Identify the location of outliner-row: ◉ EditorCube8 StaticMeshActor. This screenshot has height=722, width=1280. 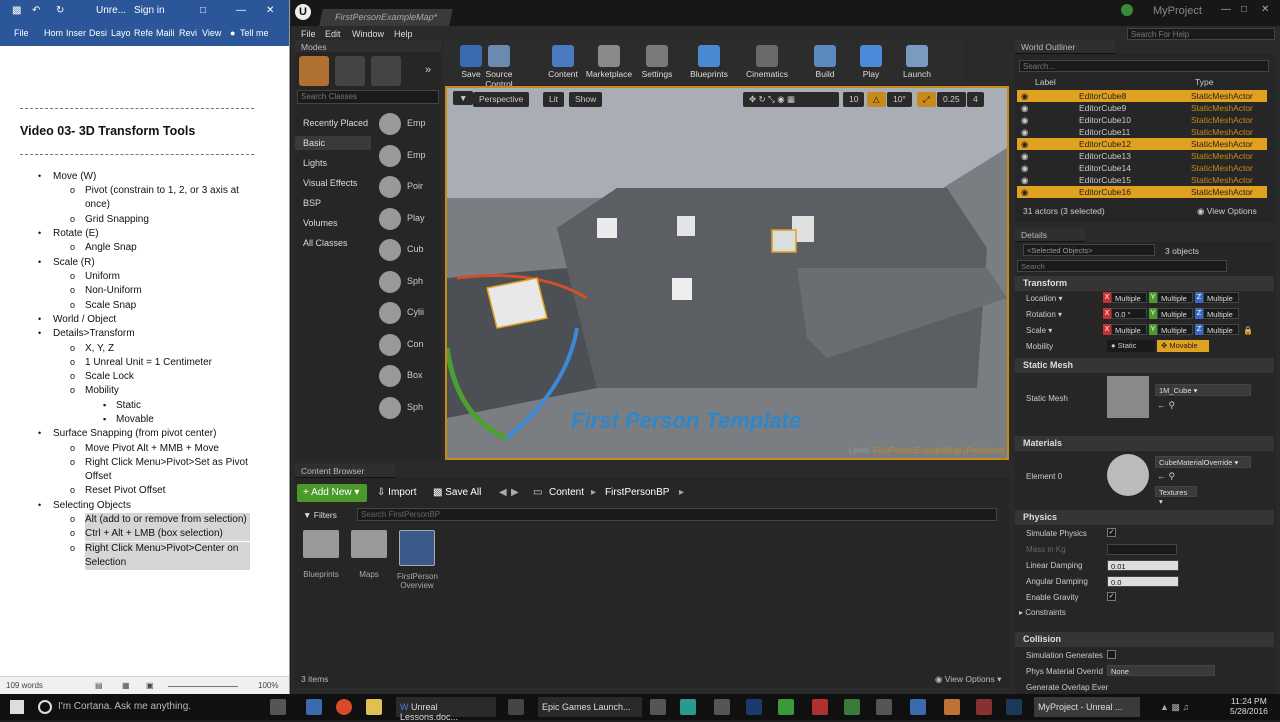
(1142, 96).